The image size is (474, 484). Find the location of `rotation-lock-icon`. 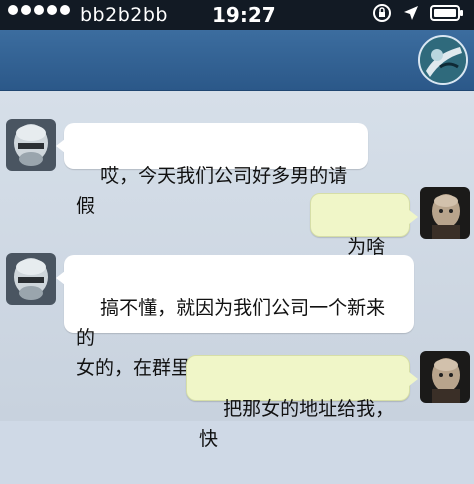

rotation-lock-icon is located at coordinates (382, 13).